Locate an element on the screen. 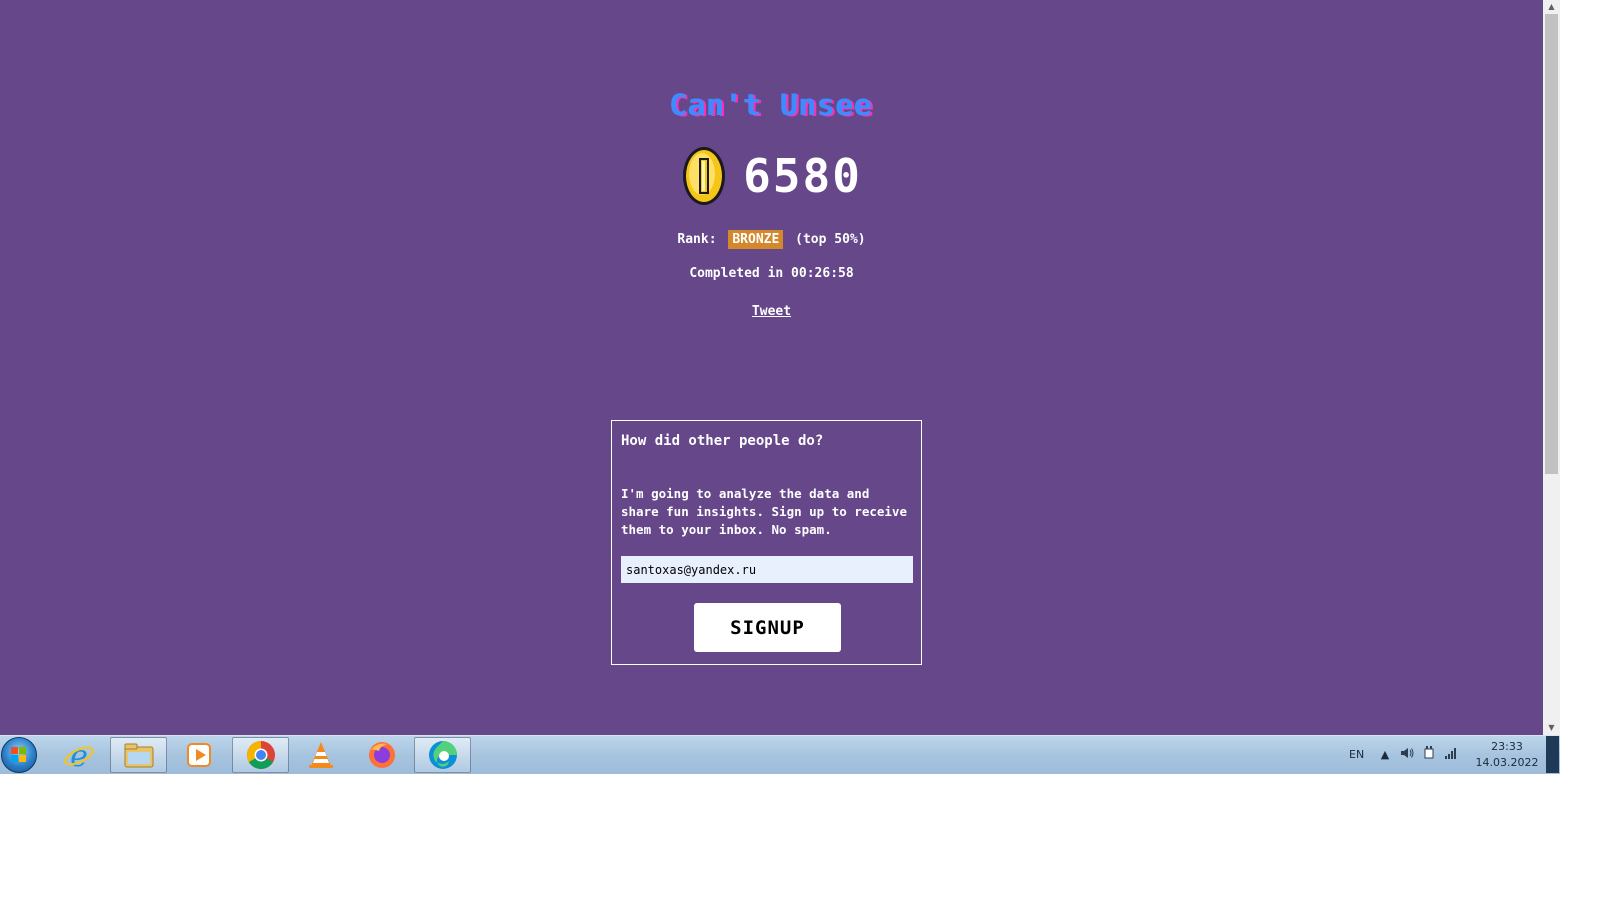 Image resolution: width=1600 pixels, height=900 pixels. taskbar-edge is located at coordinates (442, 755).